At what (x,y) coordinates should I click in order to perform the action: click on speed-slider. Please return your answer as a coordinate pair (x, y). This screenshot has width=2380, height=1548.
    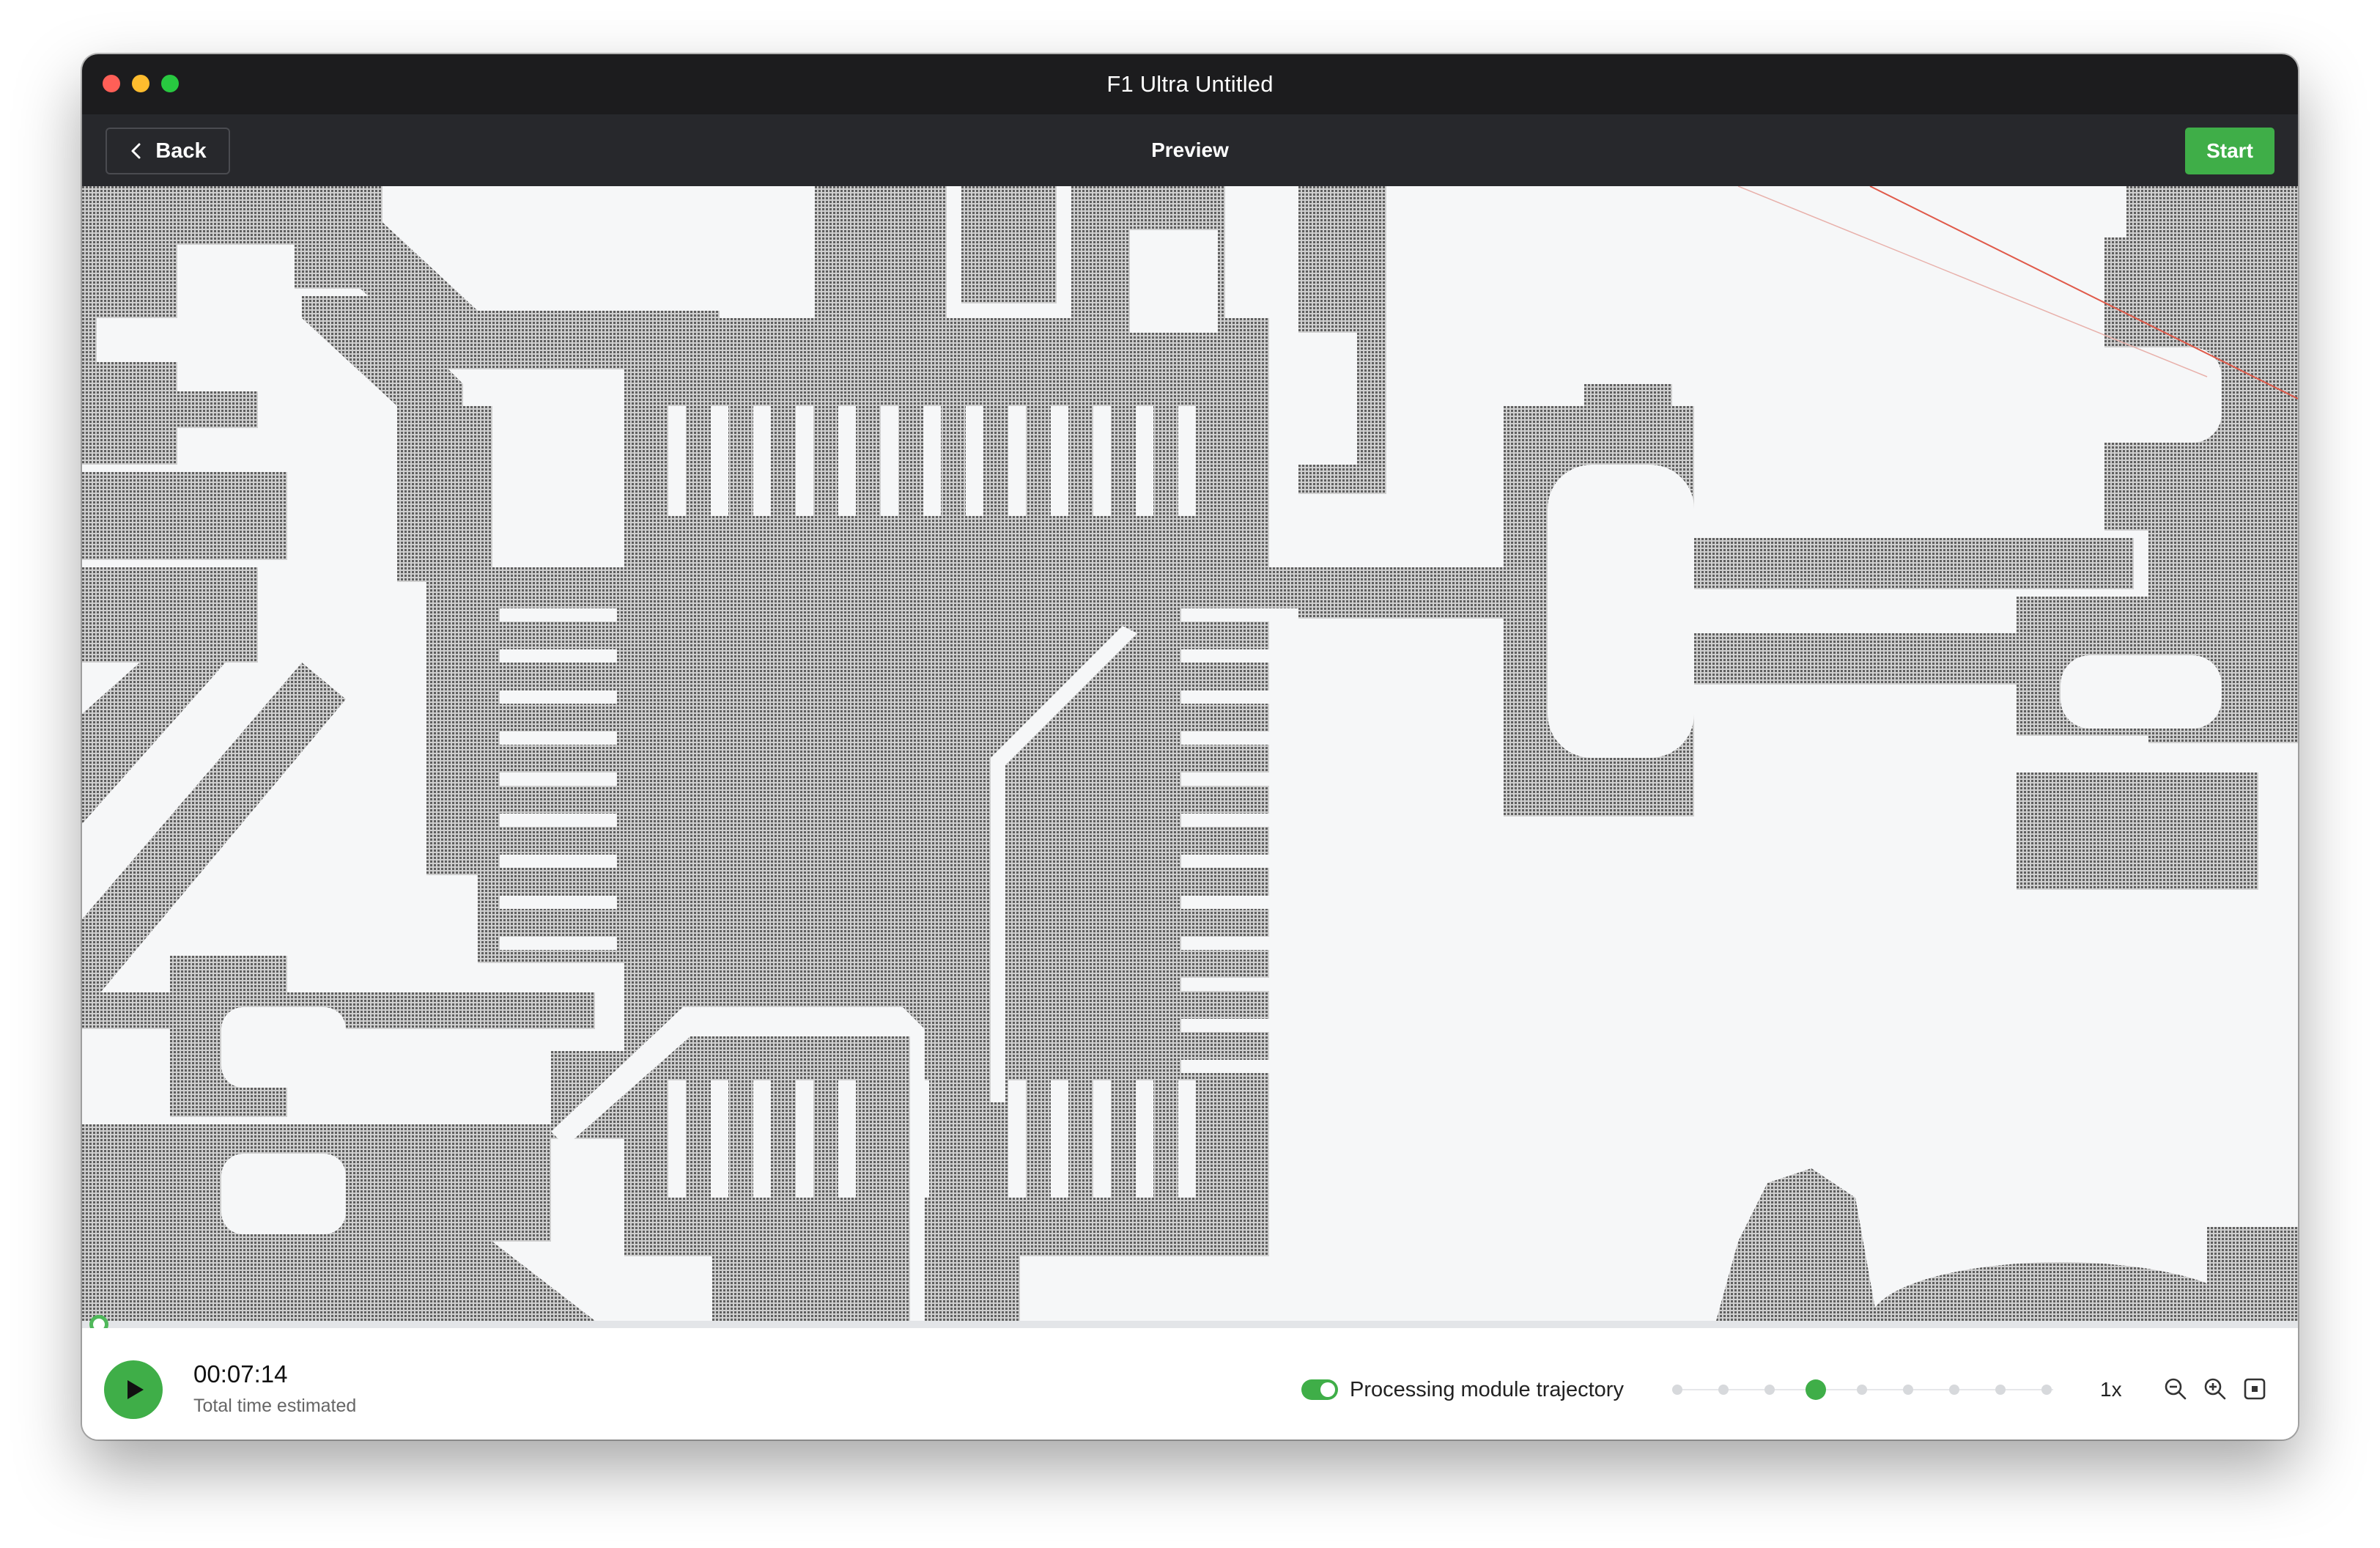
    Looking at the image, I should click on (1862, 1389).